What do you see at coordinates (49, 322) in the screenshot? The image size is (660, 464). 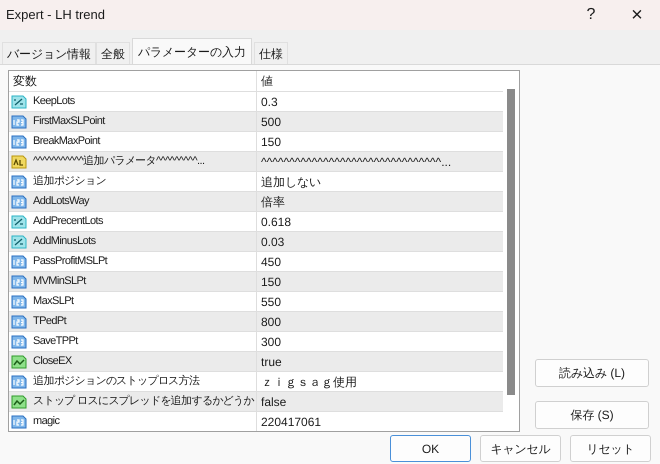 I see `variable-name: TPedPt` at bounding box center [49, 322].